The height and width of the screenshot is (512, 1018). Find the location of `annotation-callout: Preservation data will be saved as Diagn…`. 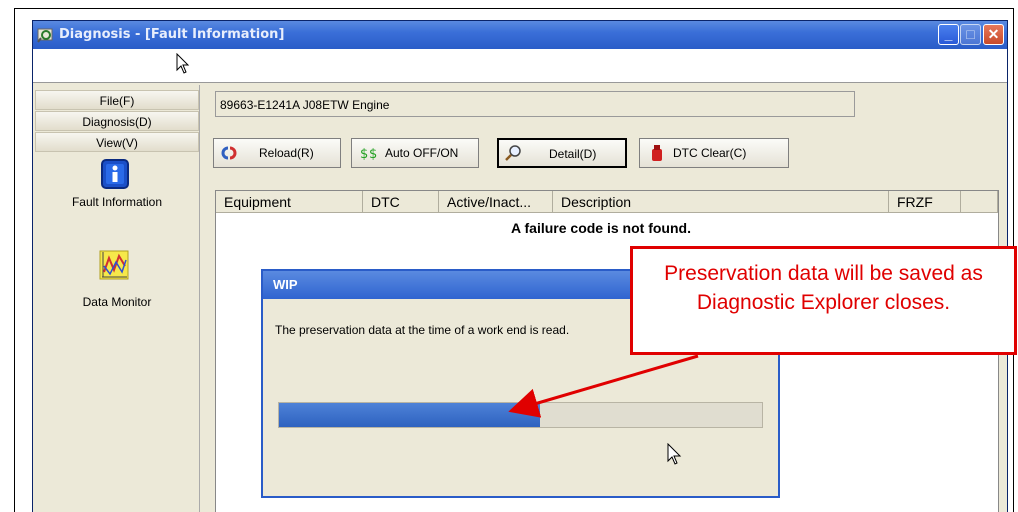

annotation-callout: Preservation data will be saved as Diagn… is located at coordinates (823, 300).